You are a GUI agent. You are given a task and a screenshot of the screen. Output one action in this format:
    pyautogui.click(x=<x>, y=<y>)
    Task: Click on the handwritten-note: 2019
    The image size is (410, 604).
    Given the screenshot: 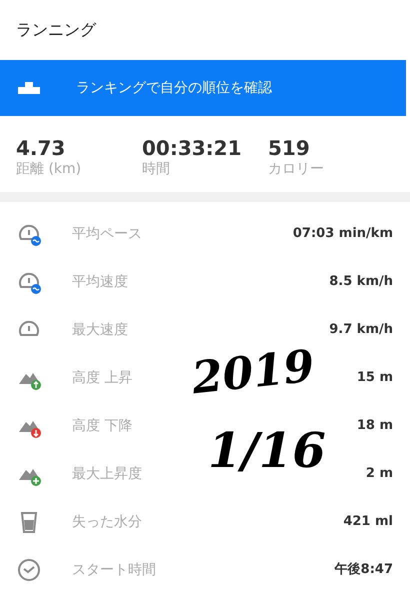 What is the action you would take?
    pyautogui.click(x=253, y=373)
    